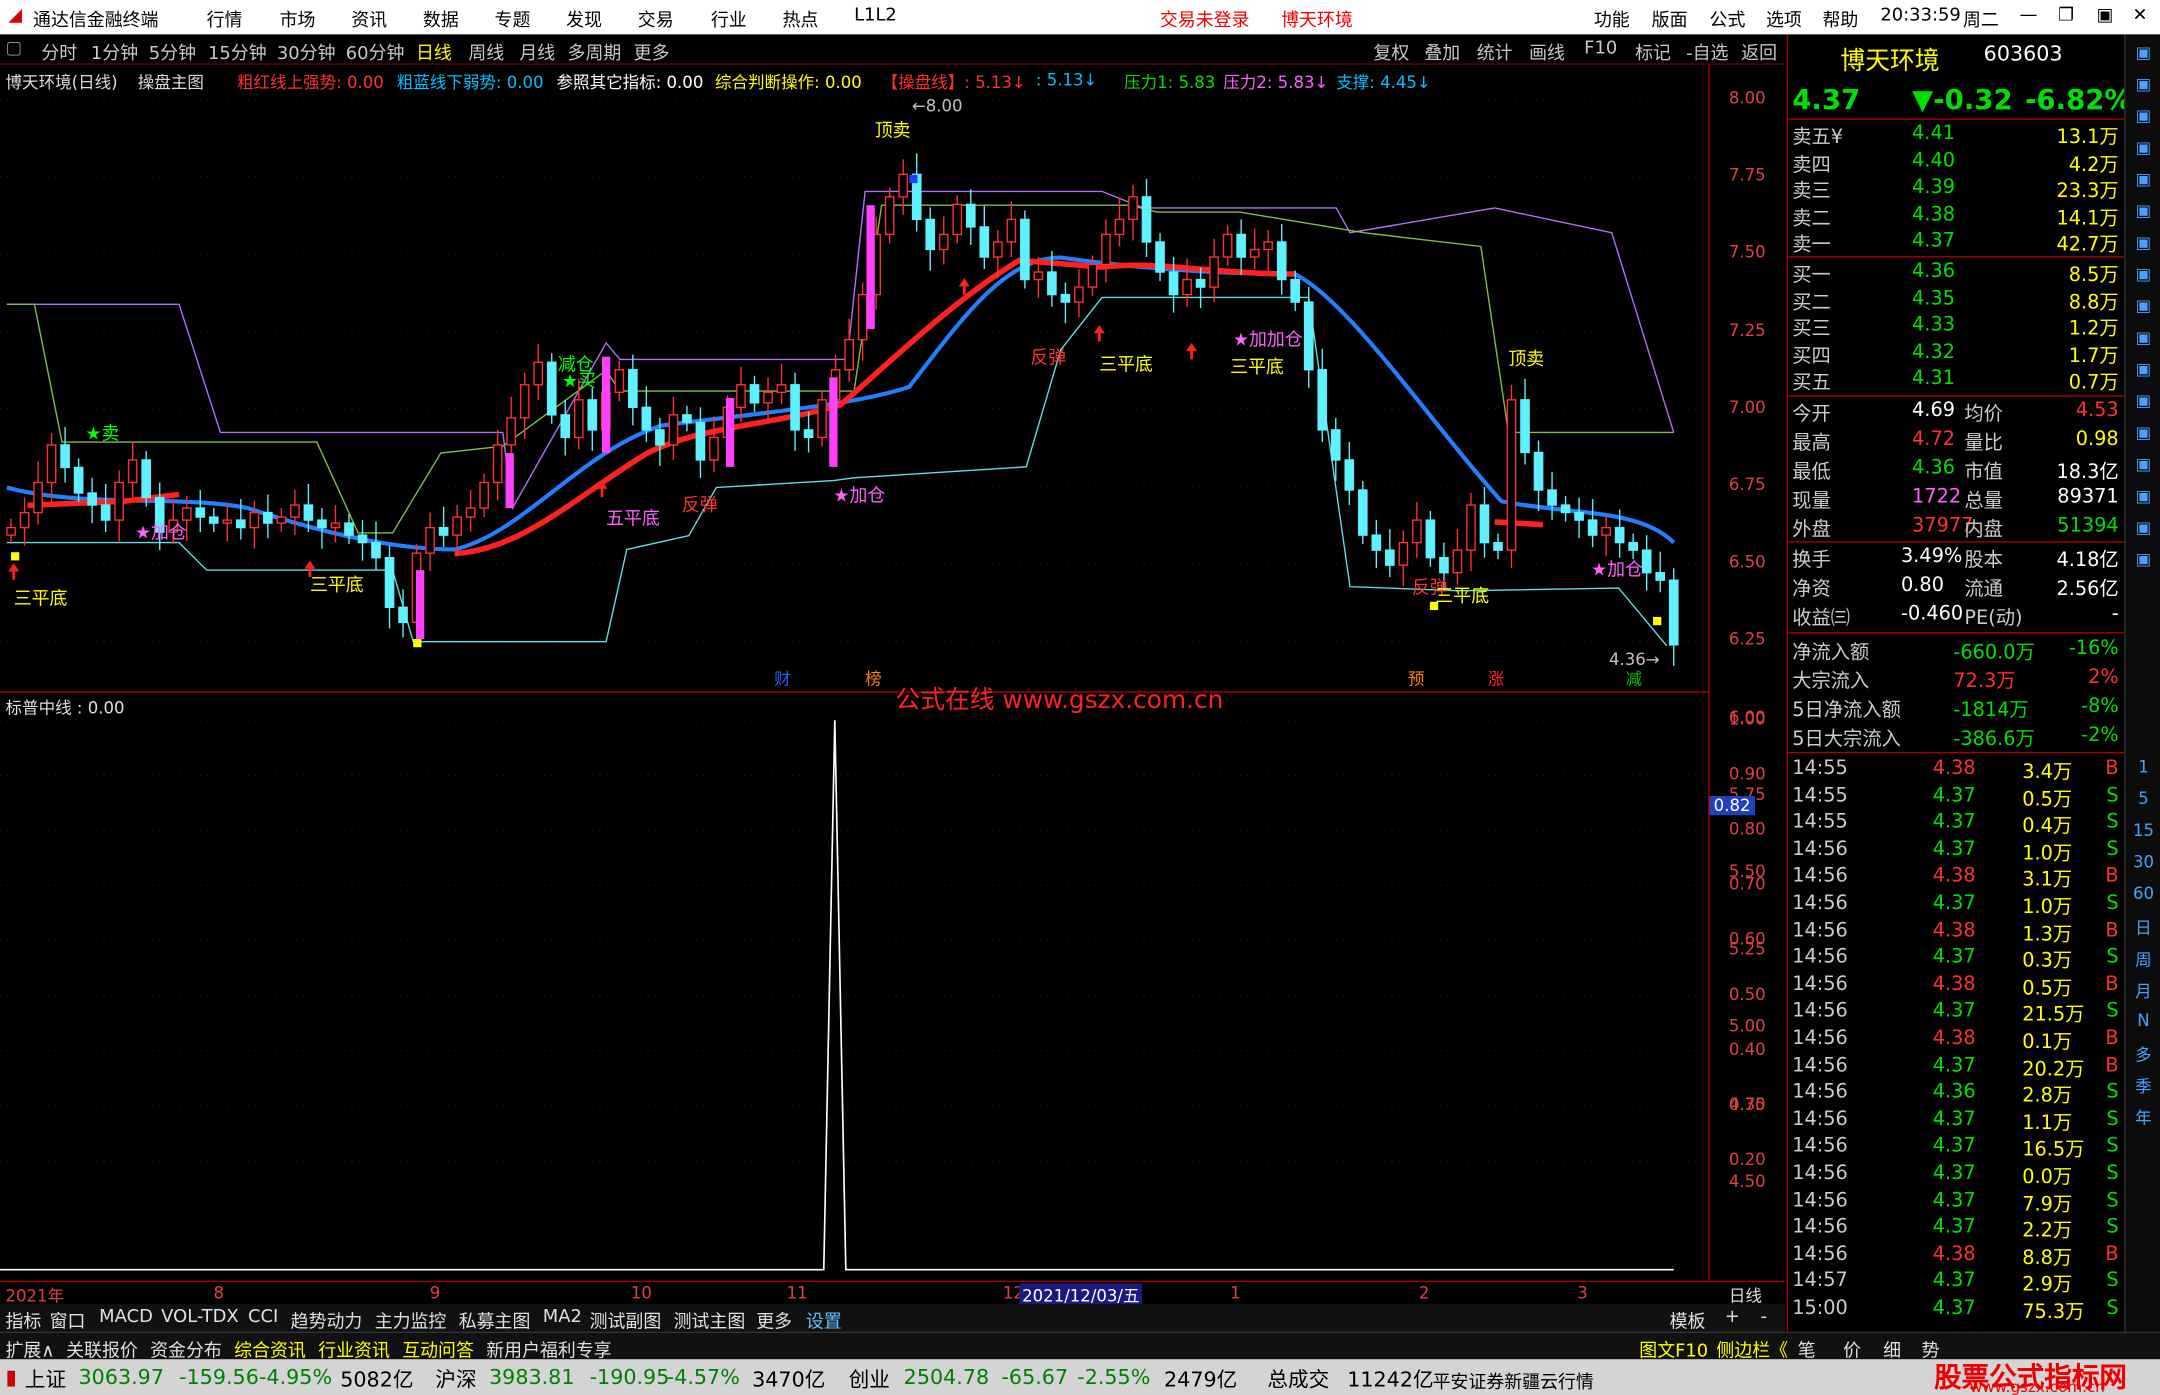 The height and width of the screenshot is (1395, 2160). Describe the element at coordinates (2143, 463) in the screenshot. I see `ring-icon: ▣` at that location.